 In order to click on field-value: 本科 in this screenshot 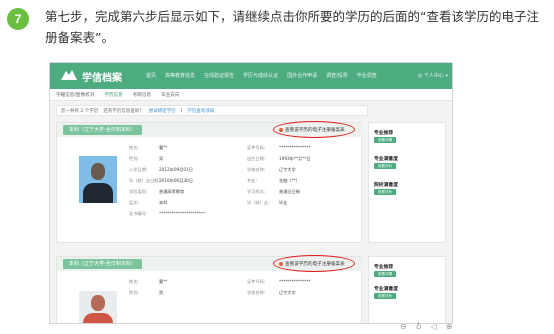, I will do `click(163, 202)`.